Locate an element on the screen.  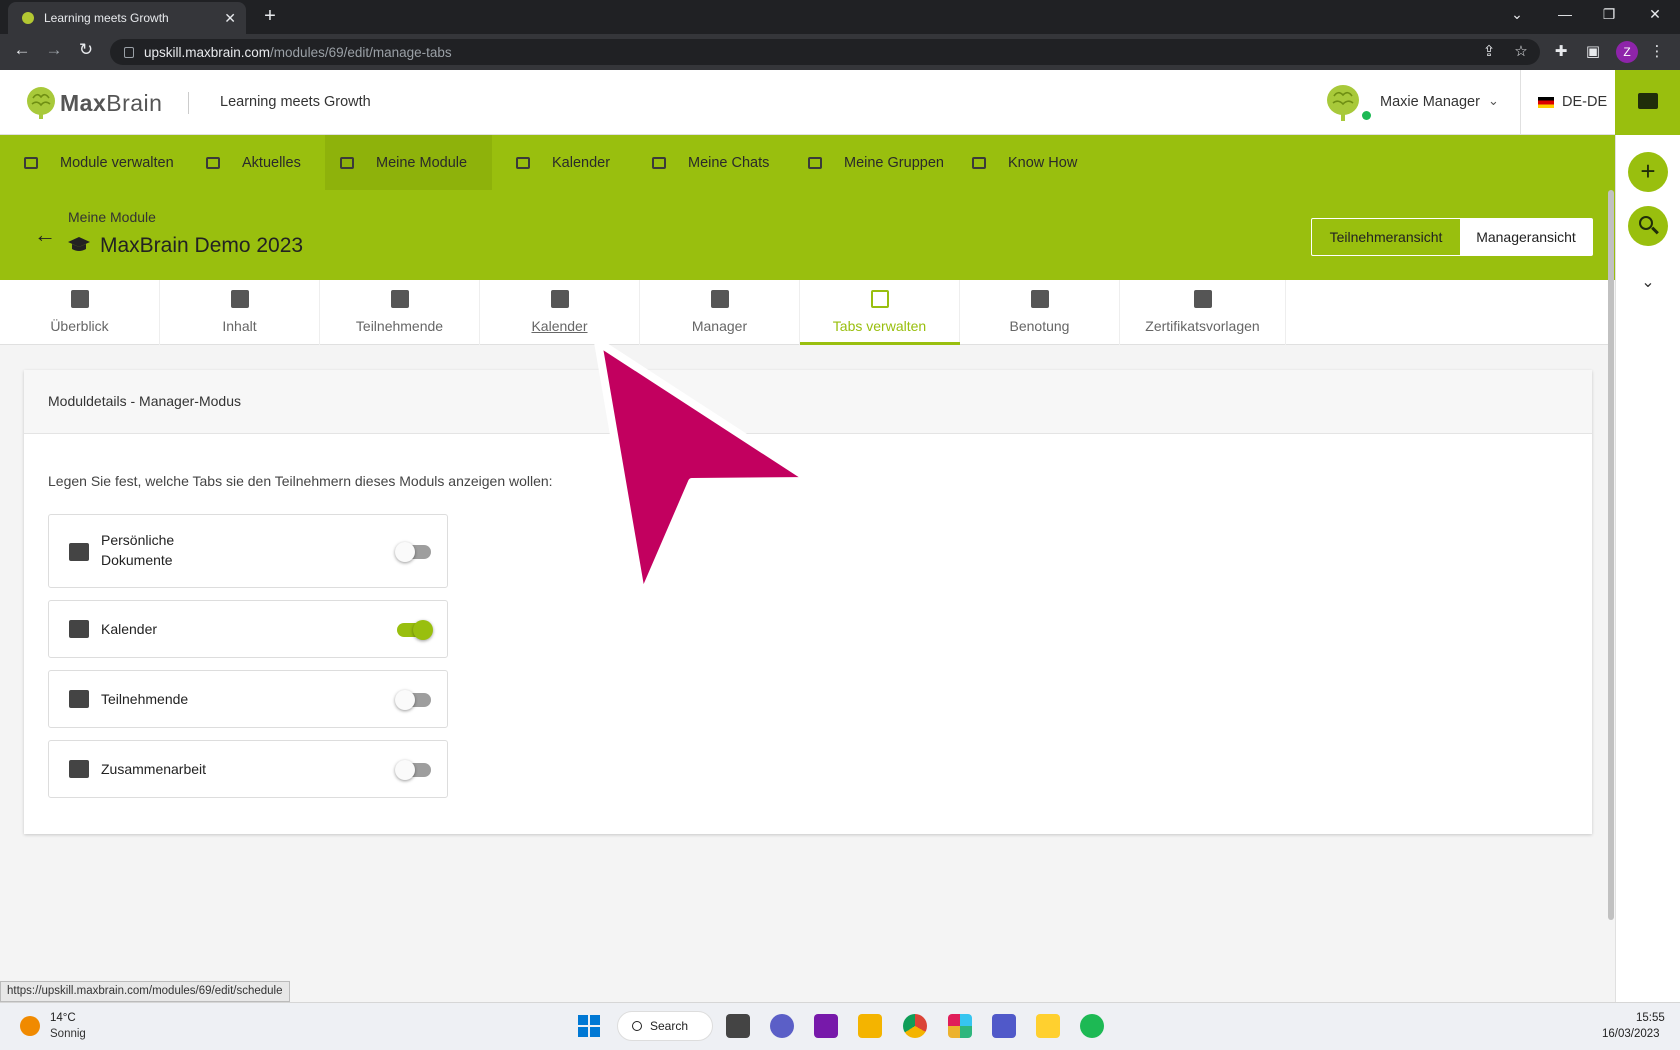
toggle-kalender is located at coordinates (415, 630).